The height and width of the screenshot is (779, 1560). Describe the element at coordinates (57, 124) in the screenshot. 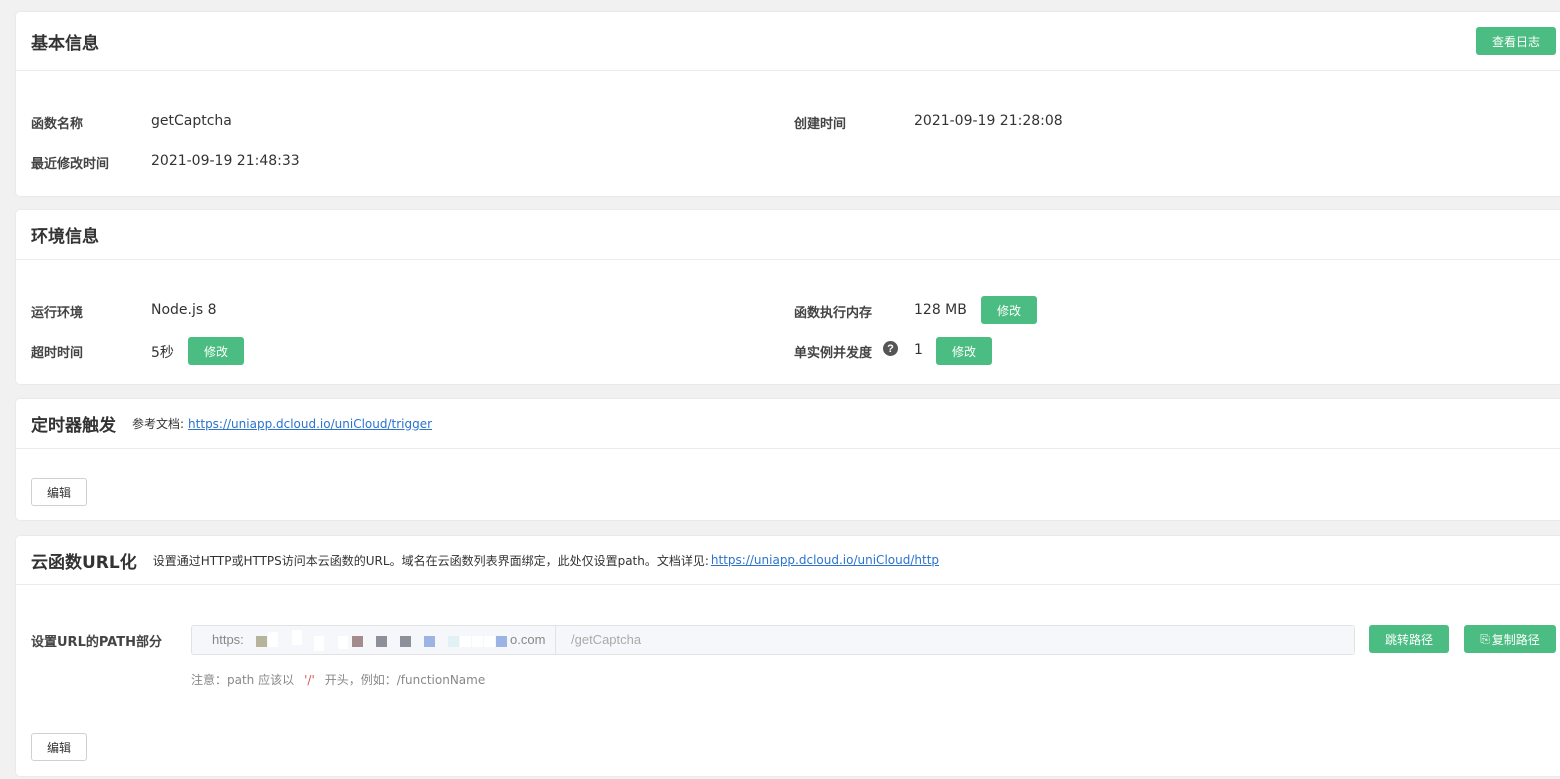

I see `function-name-label: 函数名称` at that location.